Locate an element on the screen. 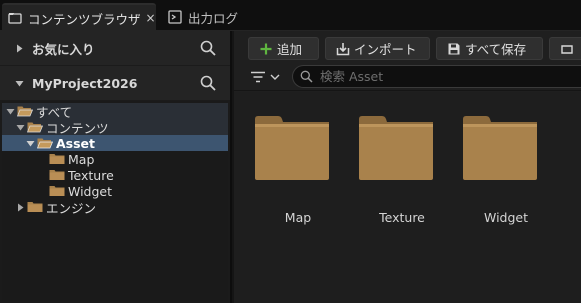  tree-item-label: Asset is located at coordinates (76, 143).